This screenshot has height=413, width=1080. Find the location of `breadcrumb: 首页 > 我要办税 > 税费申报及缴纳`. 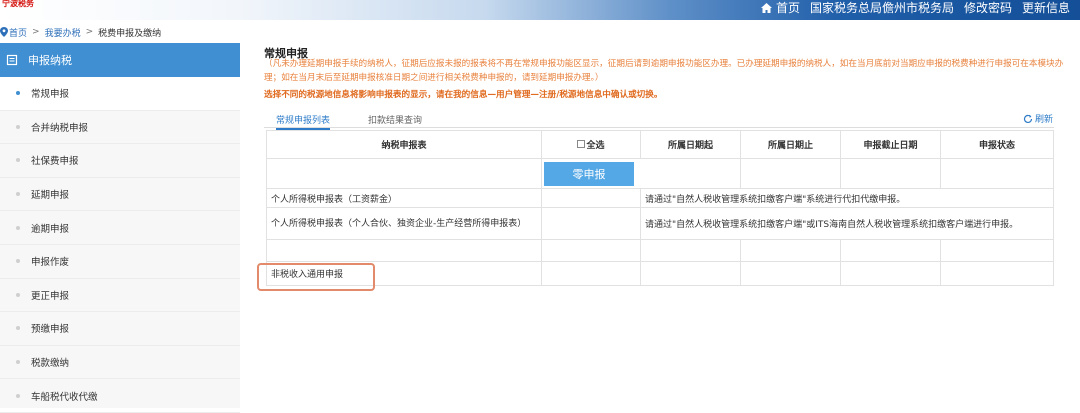

breadcrumb: 首页 > 我要办税 > 税费申报及缴纳 is located at coordinates (80, 32).